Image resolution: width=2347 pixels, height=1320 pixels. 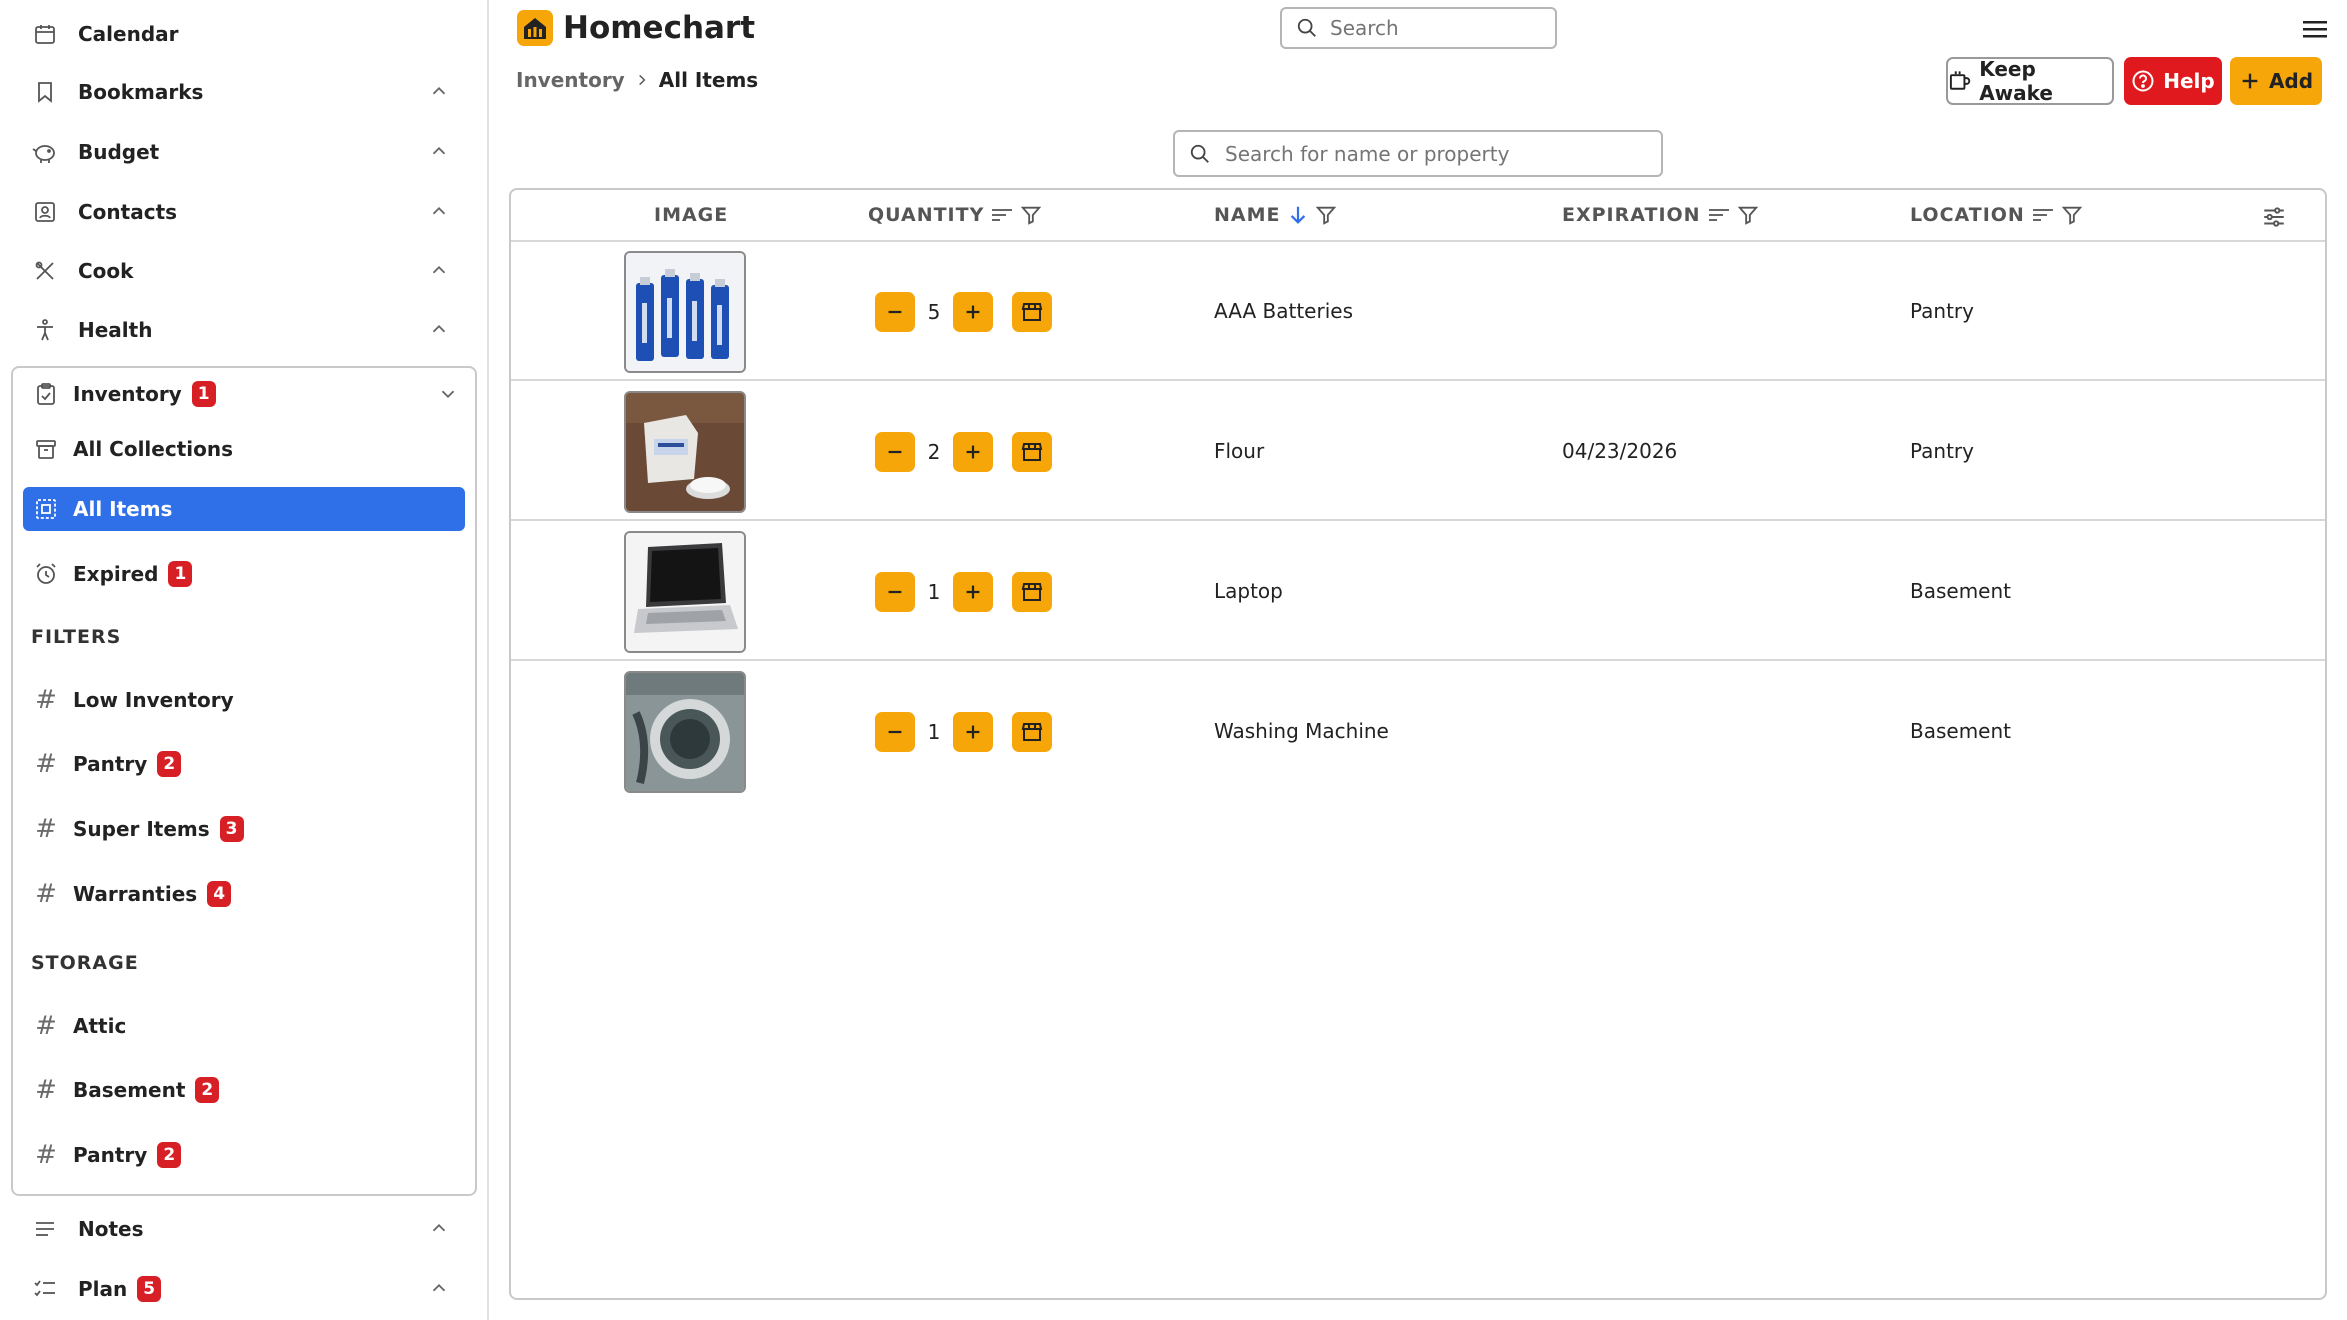 I want to click on global-search-input, so click(x=1428, y=28).